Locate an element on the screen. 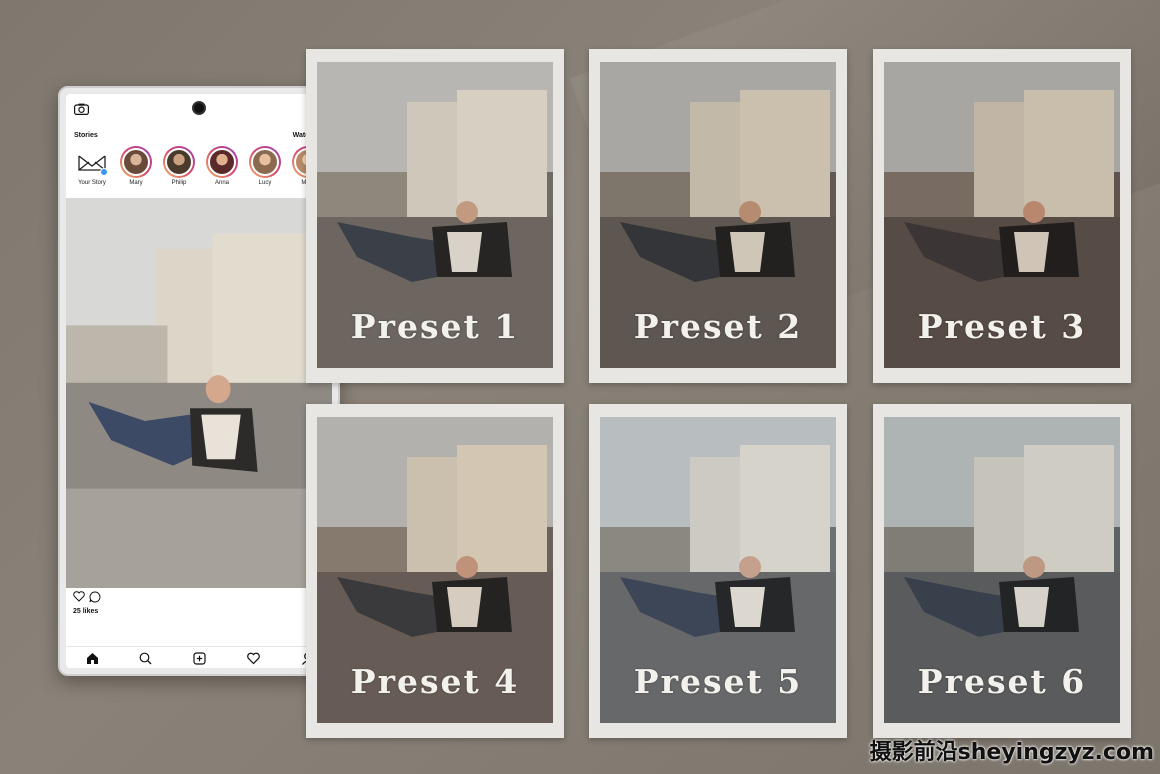 The image size is (1160, 774). story-name: Lucy is located at coordinates (265, 183).